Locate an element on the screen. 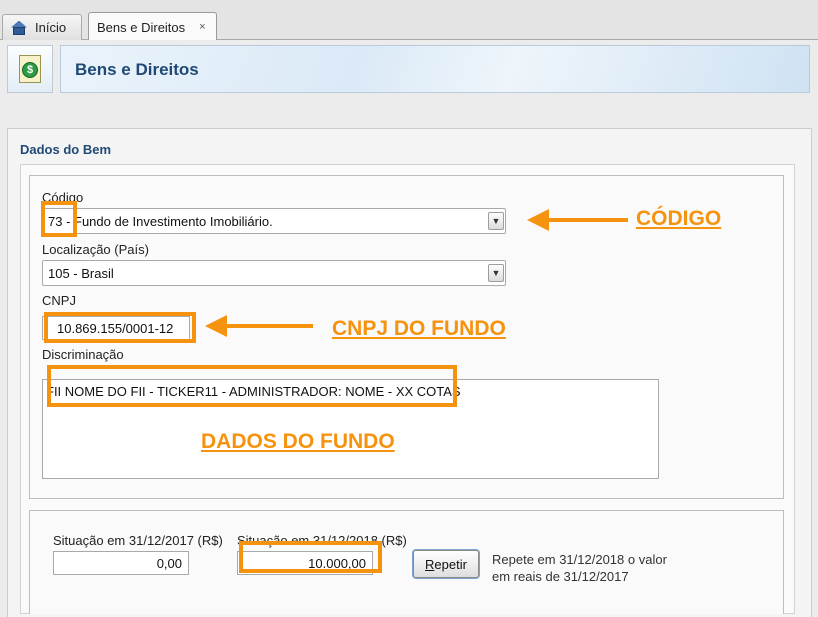 The width and height of the screenshot is (818, 617). home-icon is located at coordinates (19, 27).